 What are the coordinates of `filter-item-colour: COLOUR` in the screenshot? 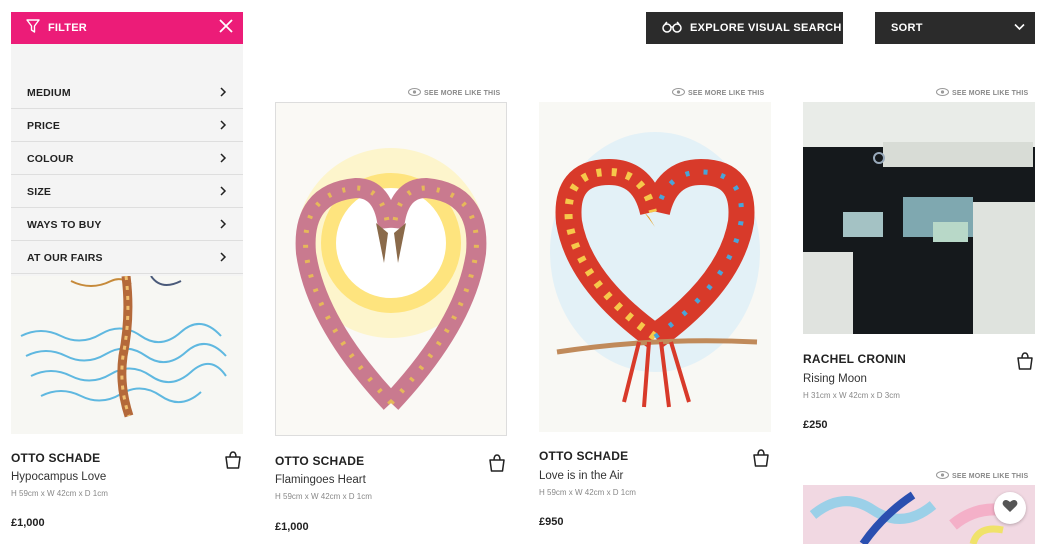 It's located at (127, 159).